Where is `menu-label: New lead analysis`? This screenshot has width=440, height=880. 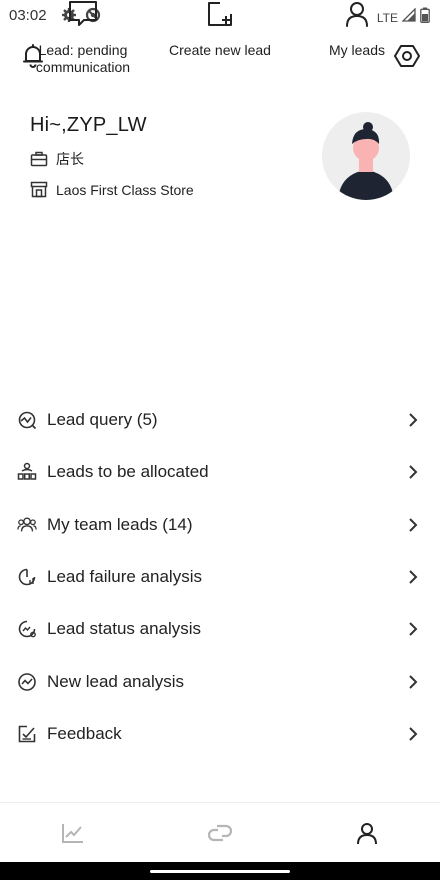
menu-label: New lead analysis is located at coordinates (116, 681).